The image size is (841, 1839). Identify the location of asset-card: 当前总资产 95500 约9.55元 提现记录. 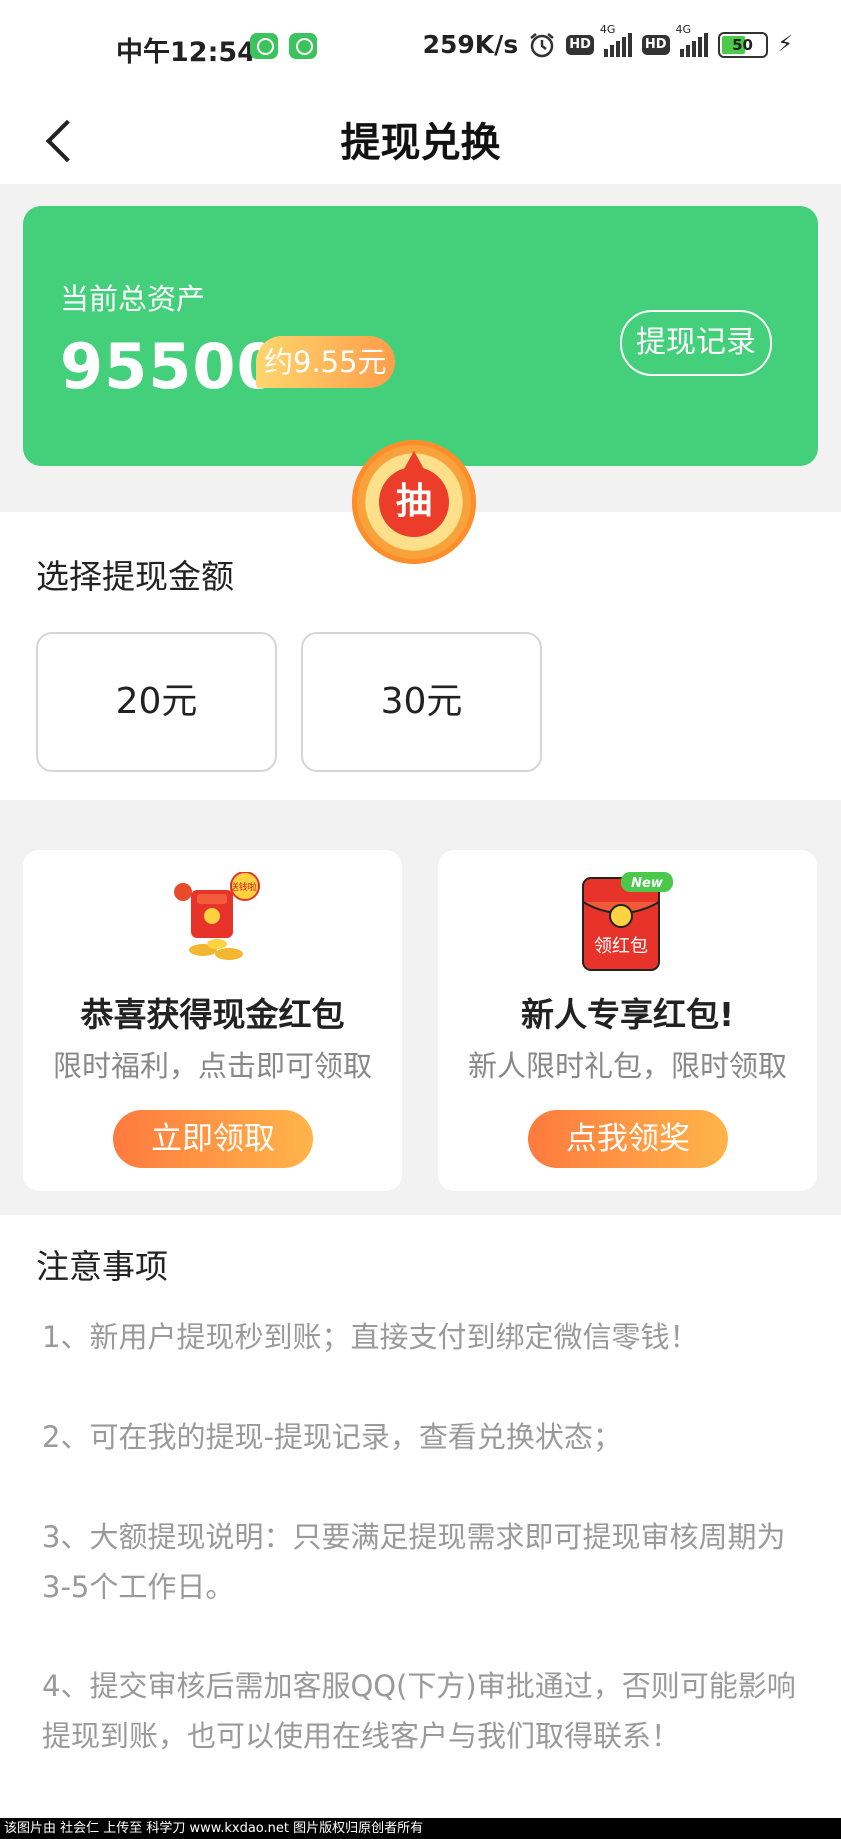
(420, 336).